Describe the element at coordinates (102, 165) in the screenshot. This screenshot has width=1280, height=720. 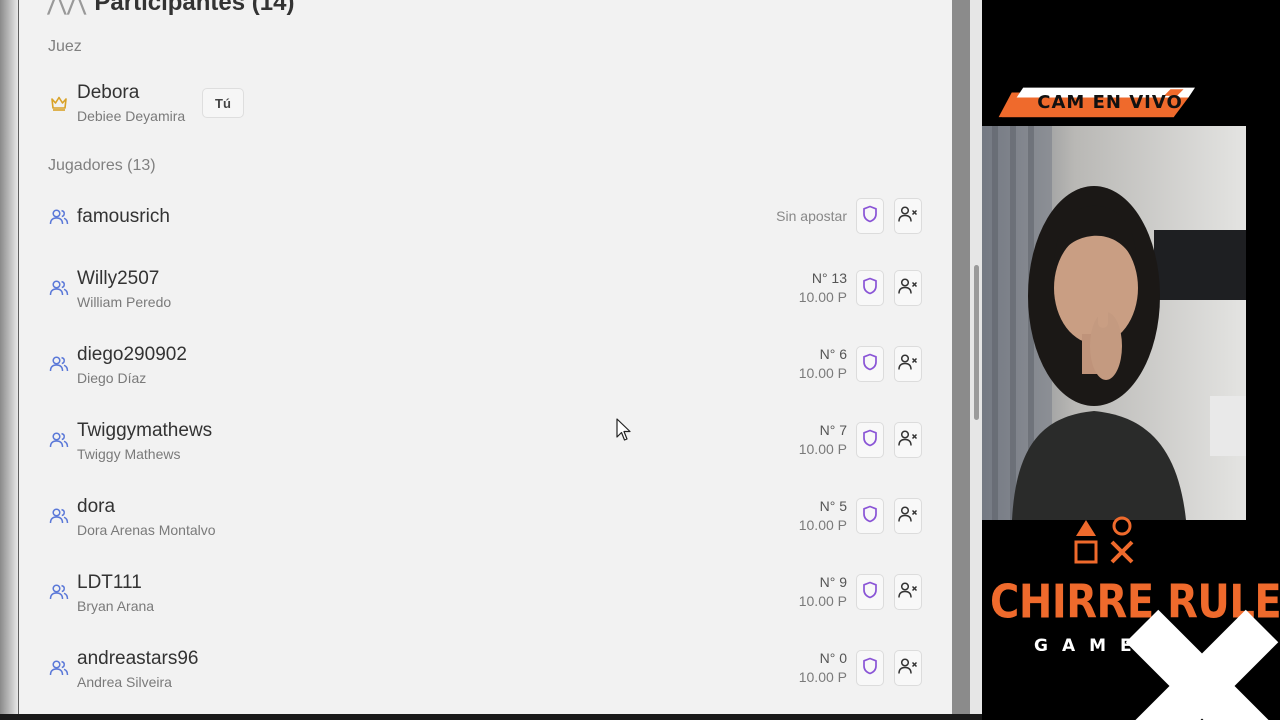
I see `players-section-label: Jugadores (13)` at that location.